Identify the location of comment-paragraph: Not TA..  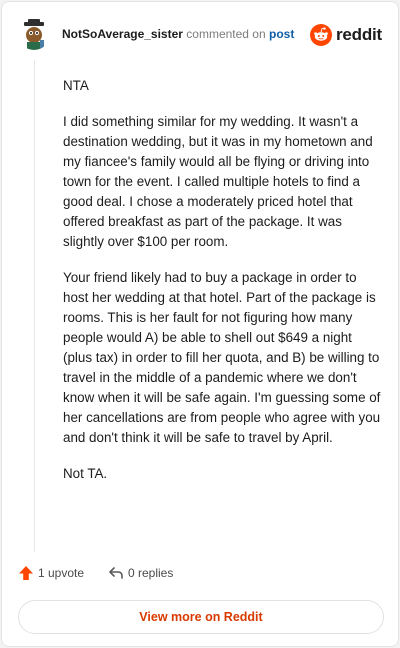
(85, 473).